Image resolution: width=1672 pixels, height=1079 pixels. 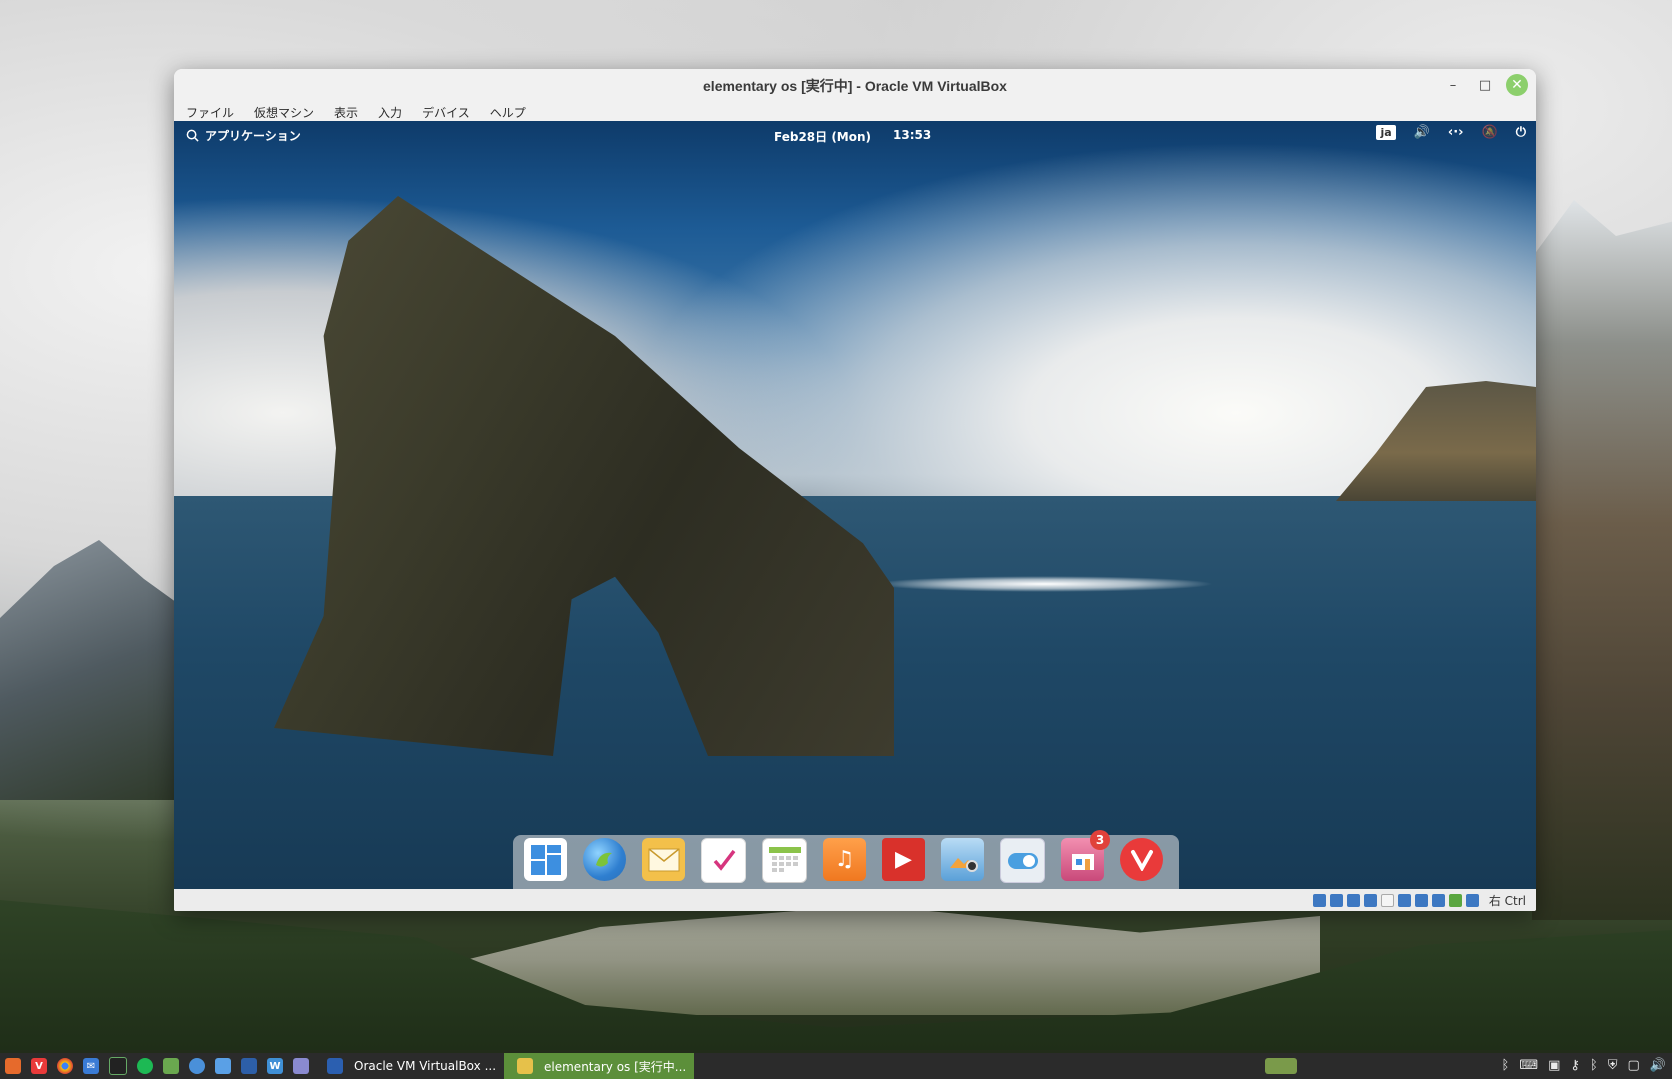 I want to click on network-icon: ‹·›, so click(x=1456, y=132).